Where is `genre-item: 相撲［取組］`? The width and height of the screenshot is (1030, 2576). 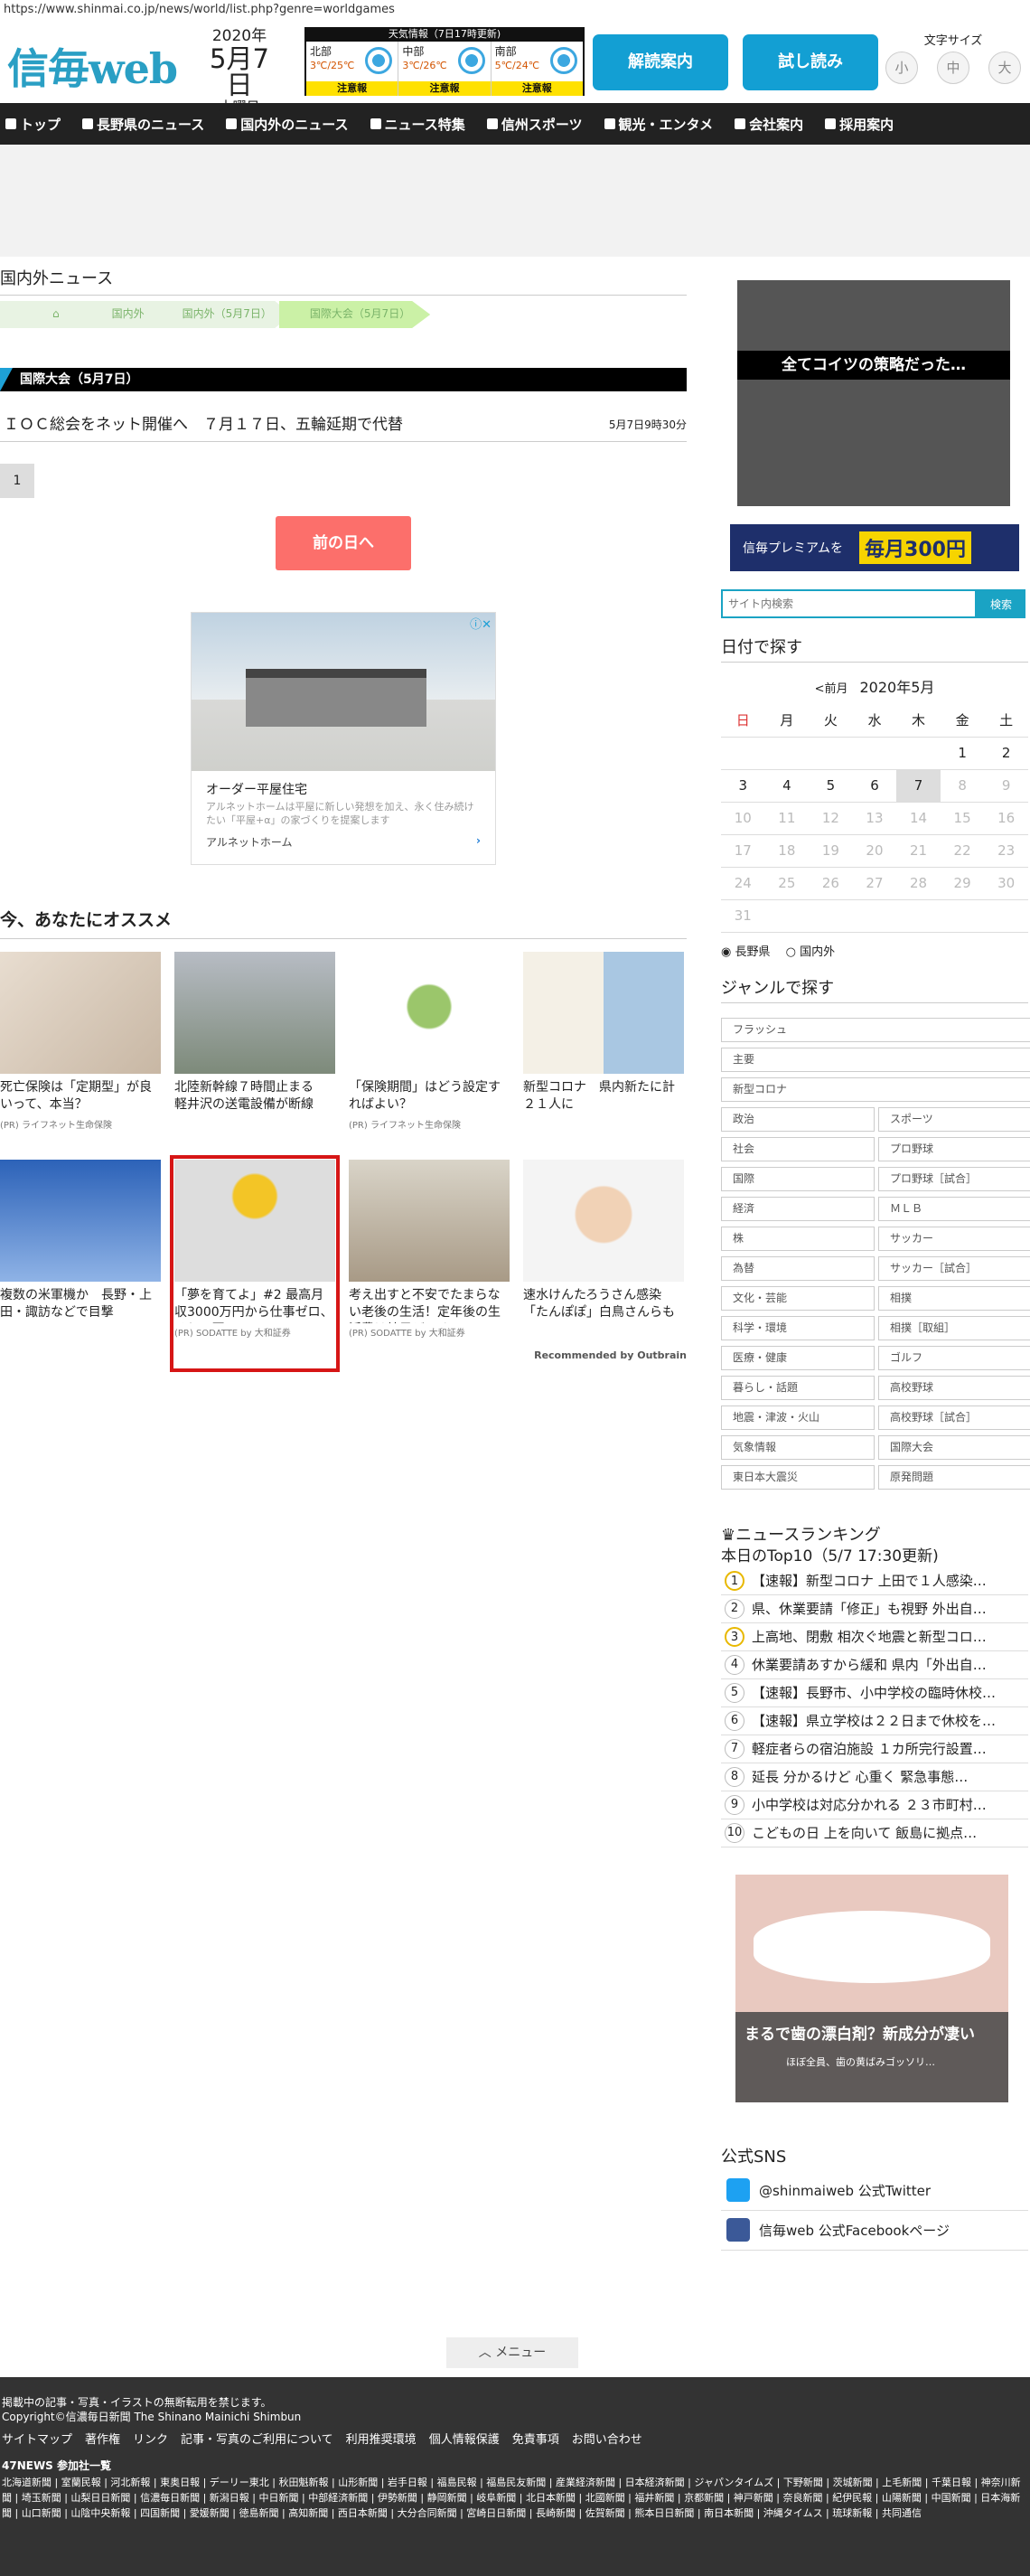 genre-item: 相撲［取組］ is located at coordinates (954, 1328).